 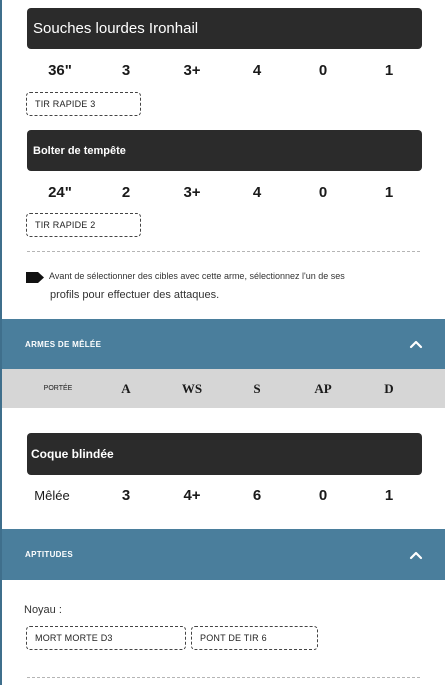 I want to click on melee-section-header: ARMES DE MÊLÉE, so click(x=223, y=344).